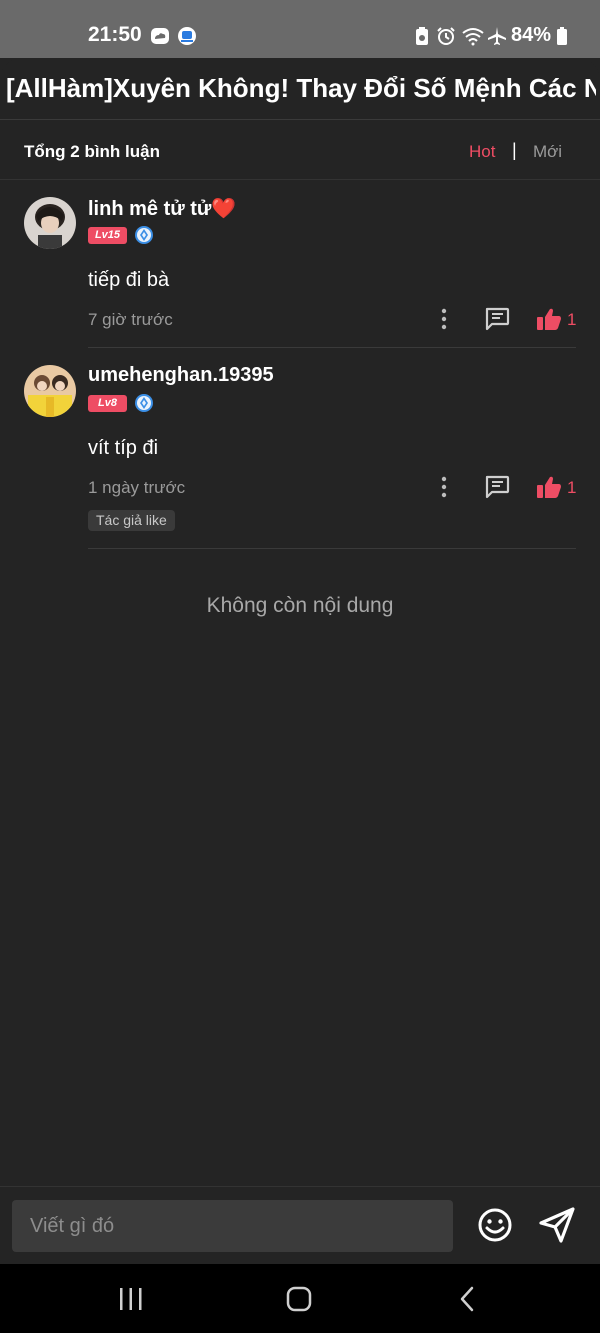 This screenshot has height=1333, width=600. Describe the element at coordinates (332, 548) in the screenshot. I see `comment-divider` at that location.